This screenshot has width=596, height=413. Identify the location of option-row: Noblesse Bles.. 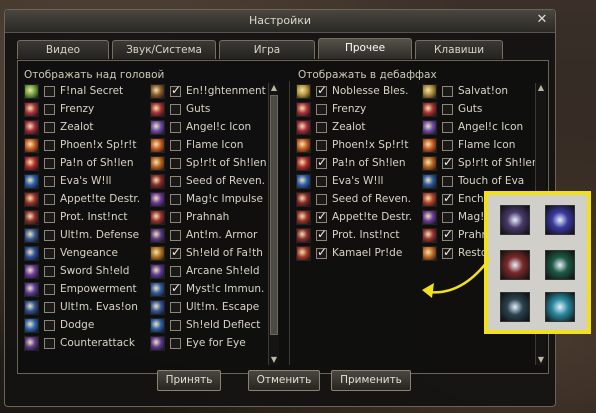
(356, 92).